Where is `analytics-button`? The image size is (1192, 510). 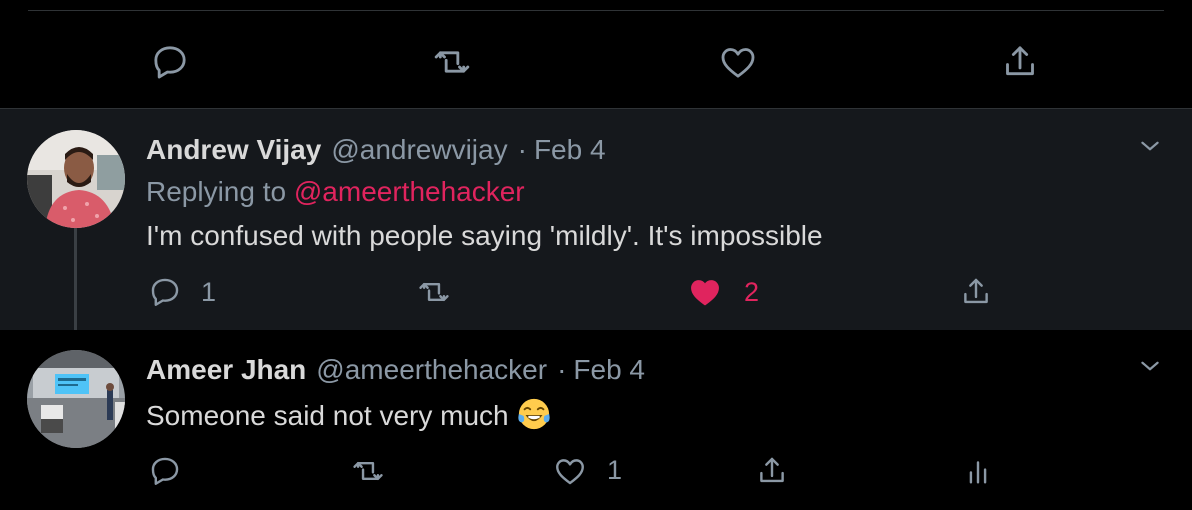
analytics-button is located at coordinates (978, 471).